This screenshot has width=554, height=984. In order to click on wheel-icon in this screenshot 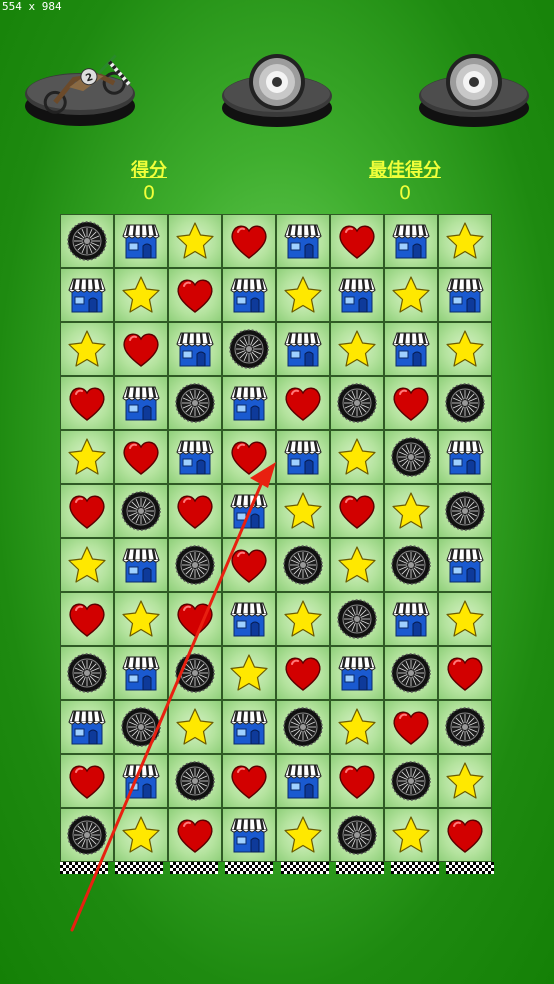, I will do `click(195, 565)`.